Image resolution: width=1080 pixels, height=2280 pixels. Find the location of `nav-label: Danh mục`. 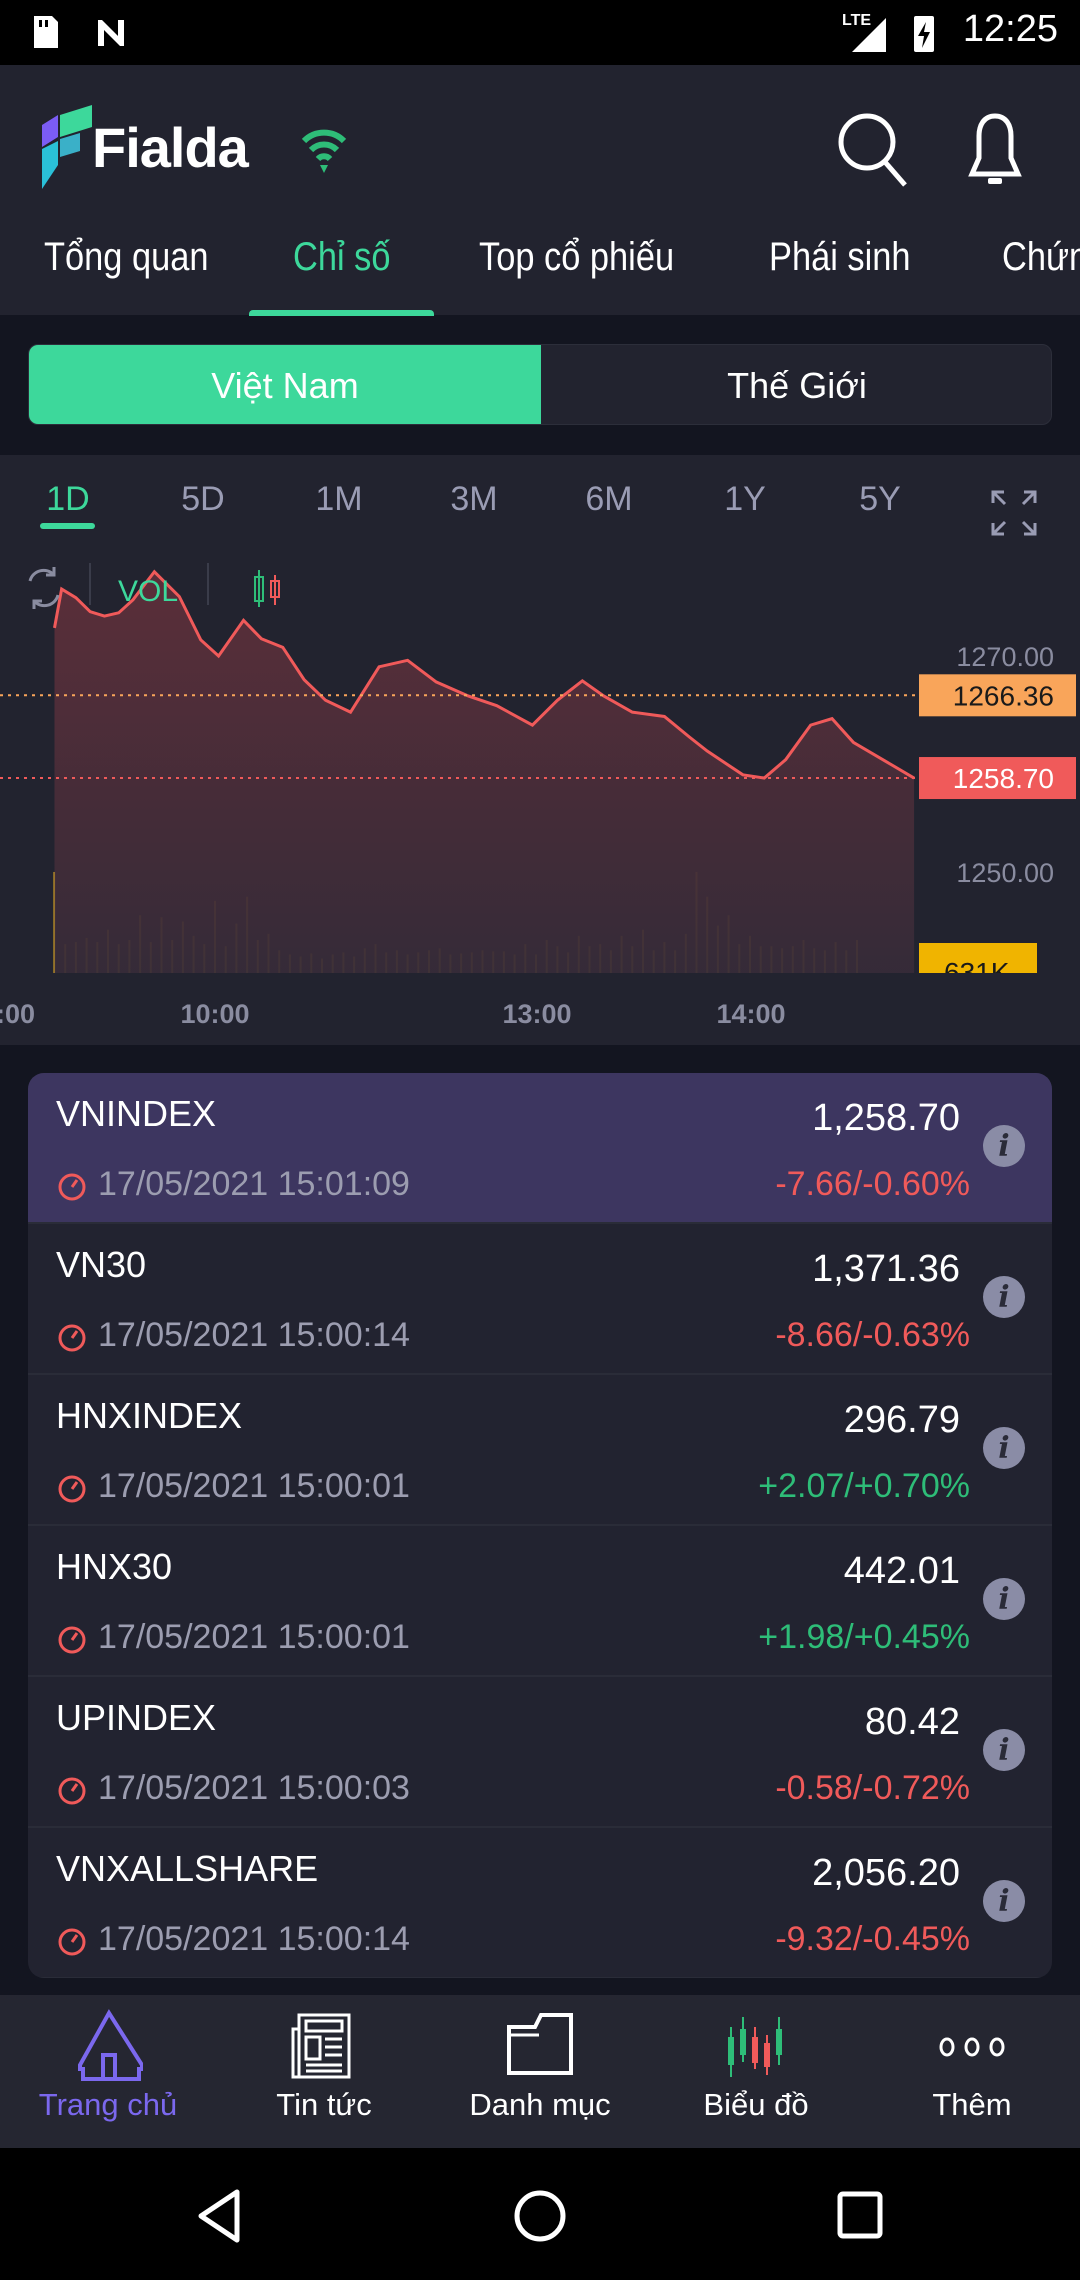

nav-label: Danh mục is located at coordinates (540, 2104).